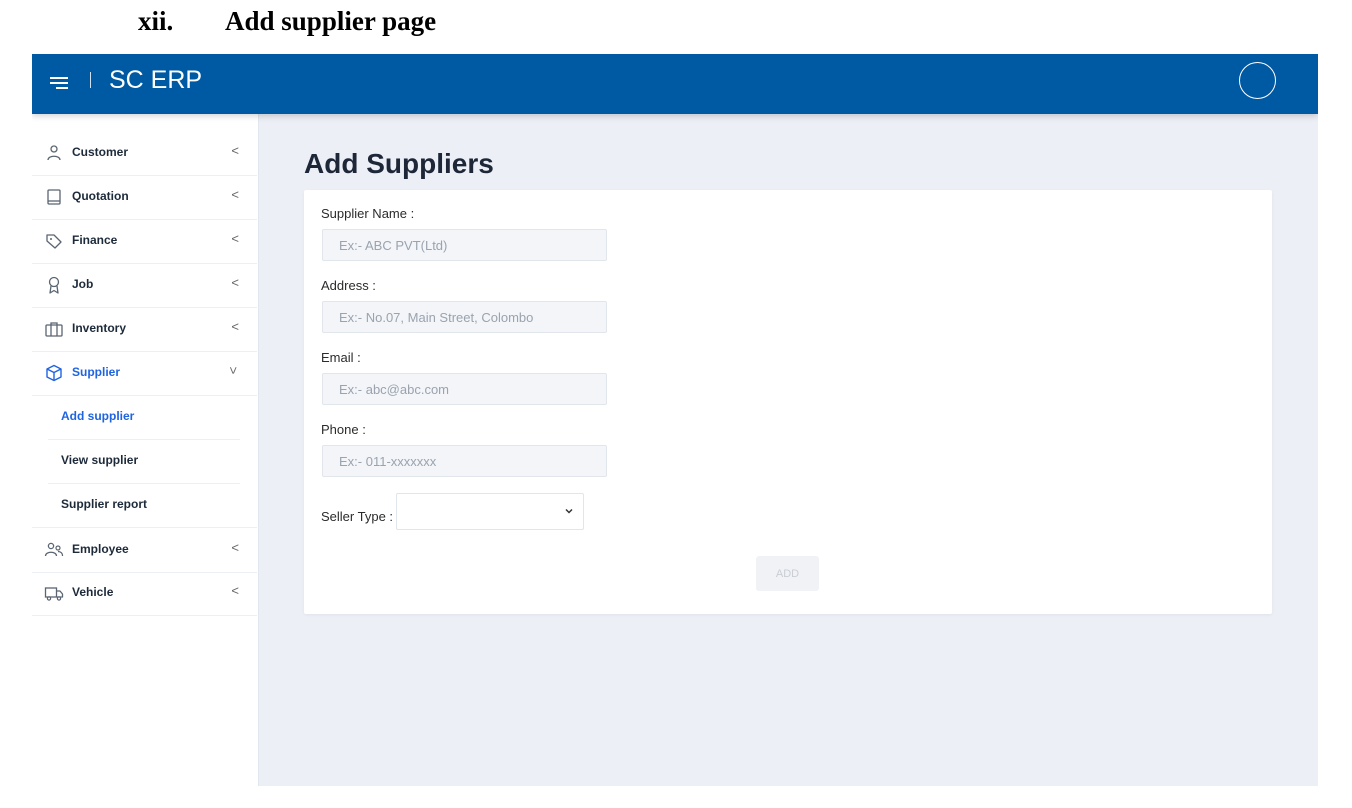 Image resolution: width=1352 pixels, height=808 pixels. Describe the element at coordinates (233, 370) in the screenshot. I see `chevron-down-icon: <` at that location.